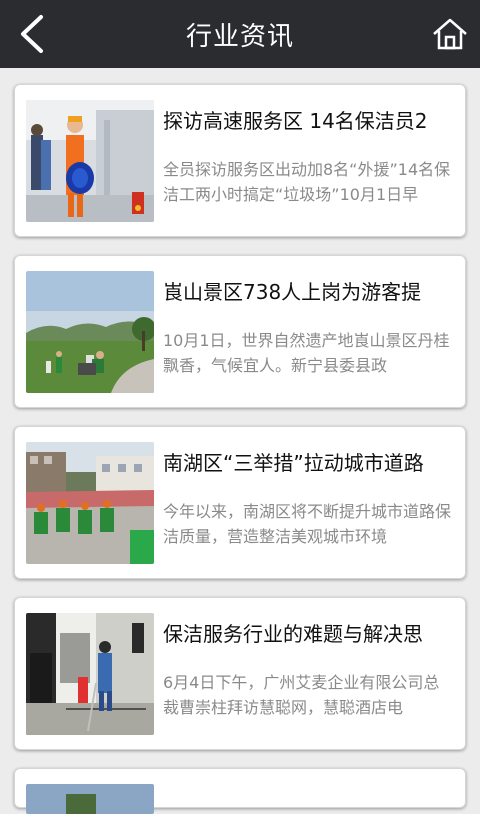 The width and height of the screenshot is (480, 814). What do you see at coordinates (292, 292) in the screenshot?
I see `news-title: 崀山景区738人上岗为游客提` at bounding box center [292, 292].